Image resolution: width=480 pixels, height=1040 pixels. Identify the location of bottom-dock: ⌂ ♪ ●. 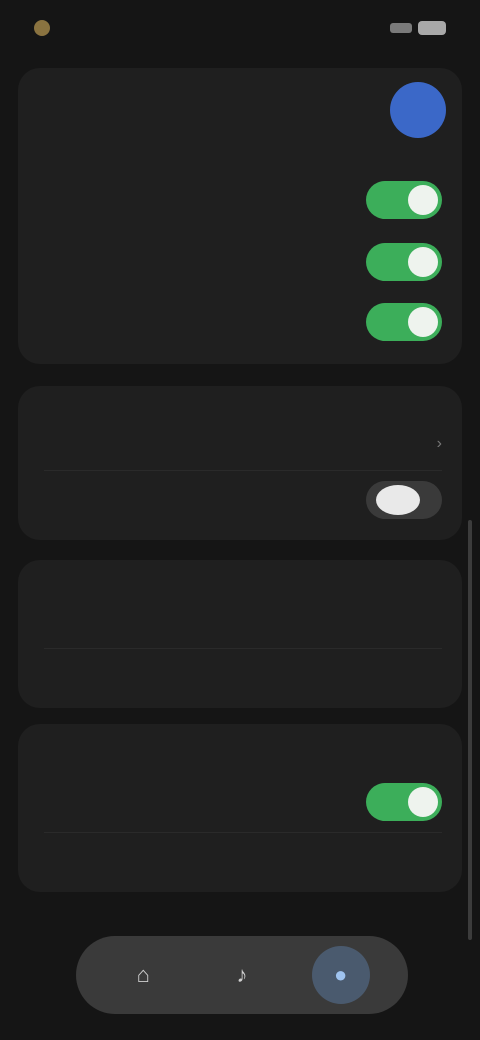
(242, 975).